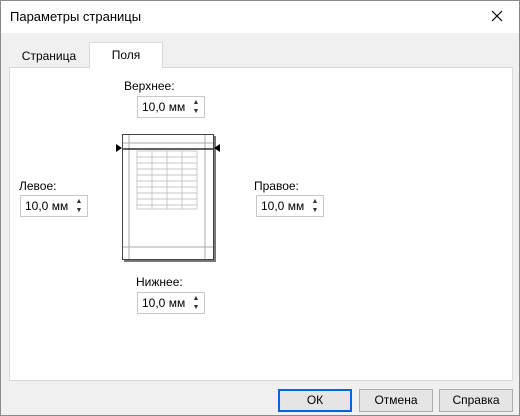 The height and width of the screenshot is (416, 520). I want to click on bottom-margin-label: Нижнее:, so click(159, 282).